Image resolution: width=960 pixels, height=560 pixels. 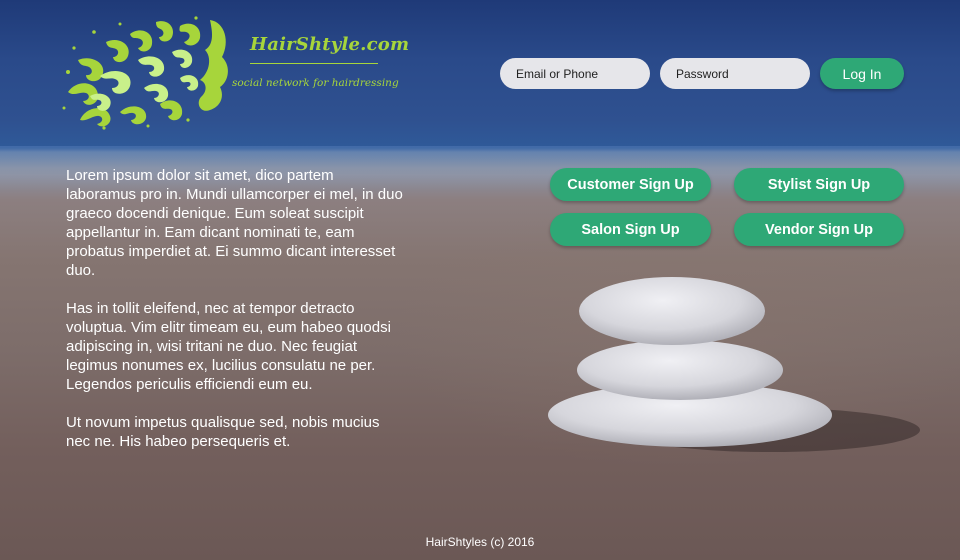 What do you see at coordinates (630, 229) in the screenshot?
I see `salon-signup-button: Salon Sign Up` at bounding box center [630, 229].